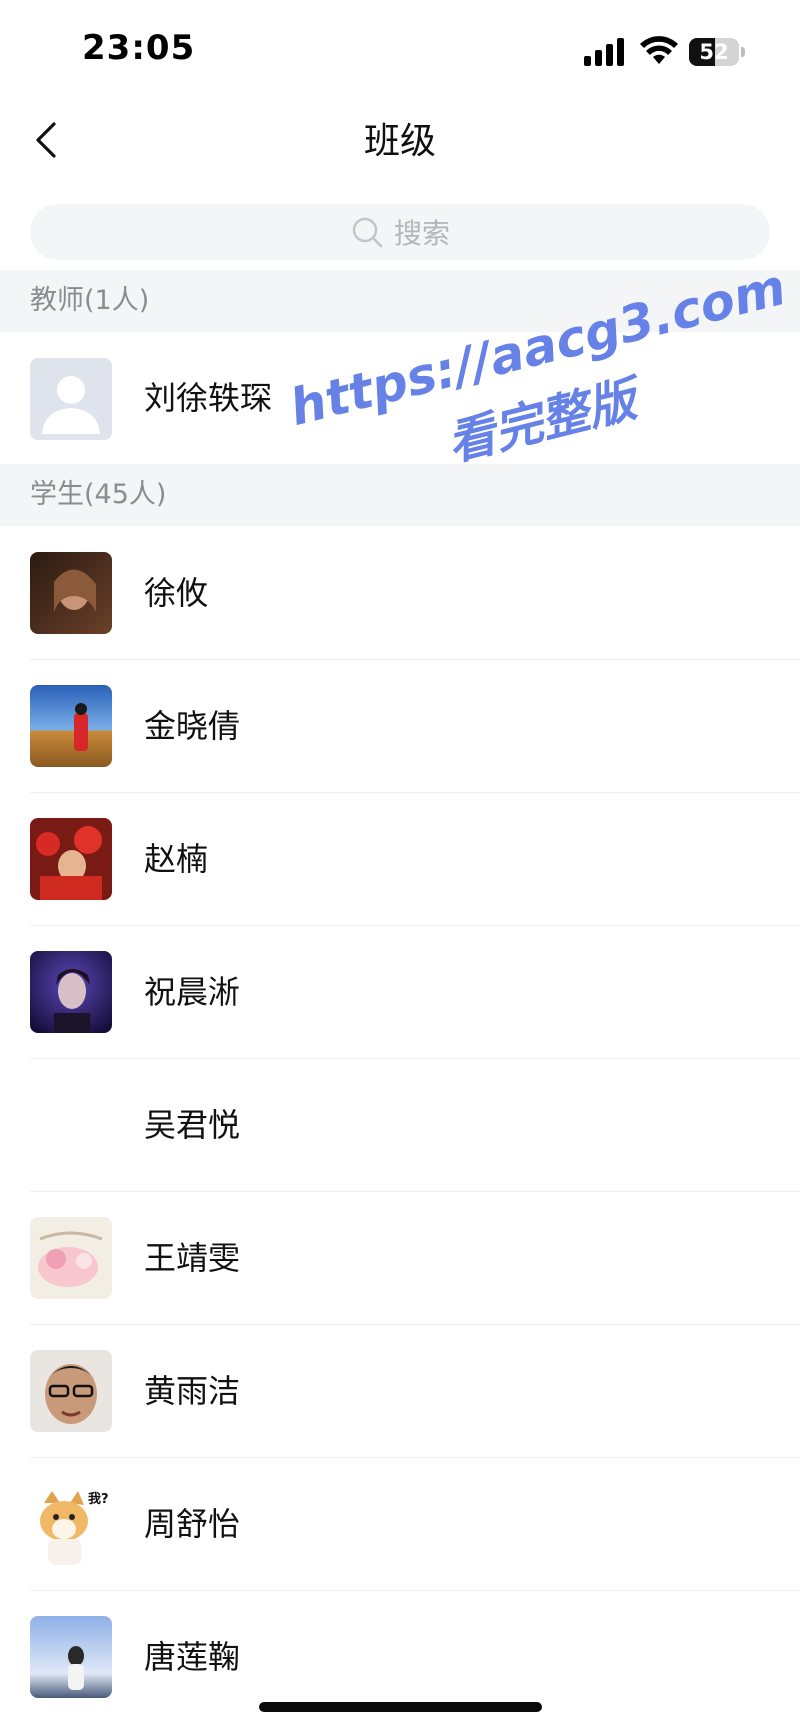  What do you see at coordinates (367, 232) in the screenshot?
I see `search-icon` at bounding box center [367, 232].